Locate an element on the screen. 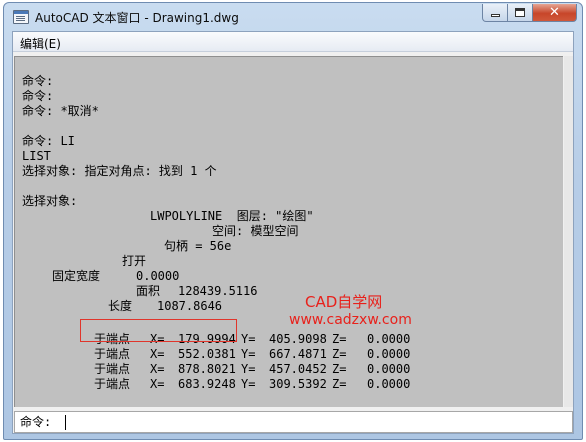 The image size is (586, 442). vertex-y-value: 405.9098 is located at coordinates (298, 339).